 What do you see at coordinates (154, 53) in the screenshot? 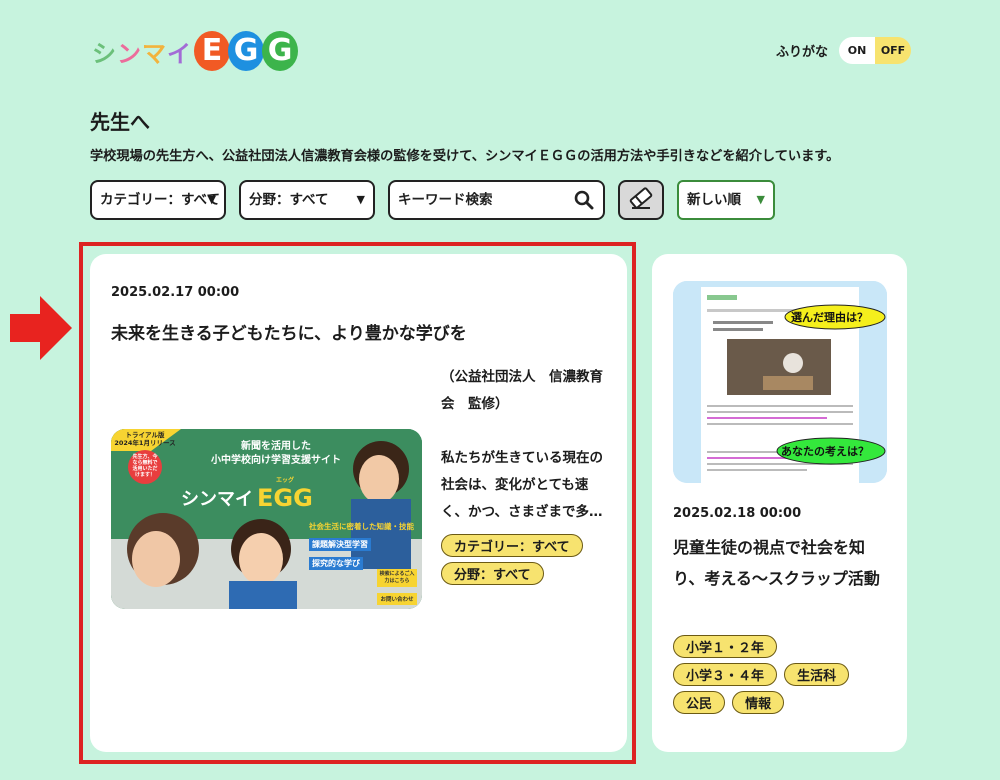
I see `logo-char-3: マ` at bounding box center [154, 53].